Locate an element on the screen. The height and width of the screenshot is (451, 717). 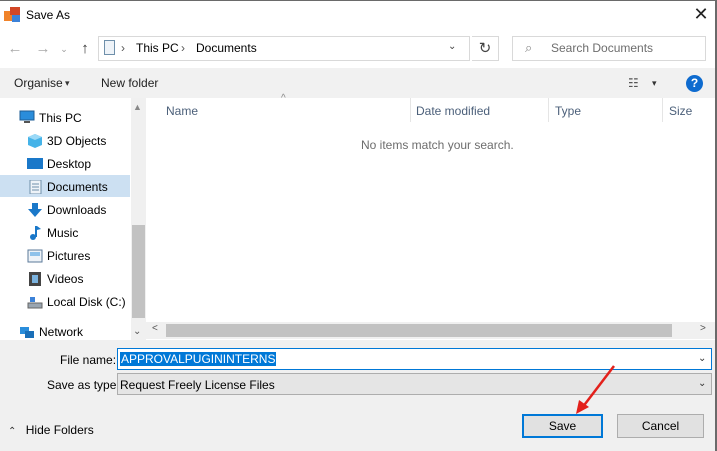
network-icon is located at coordinates (27, 332).